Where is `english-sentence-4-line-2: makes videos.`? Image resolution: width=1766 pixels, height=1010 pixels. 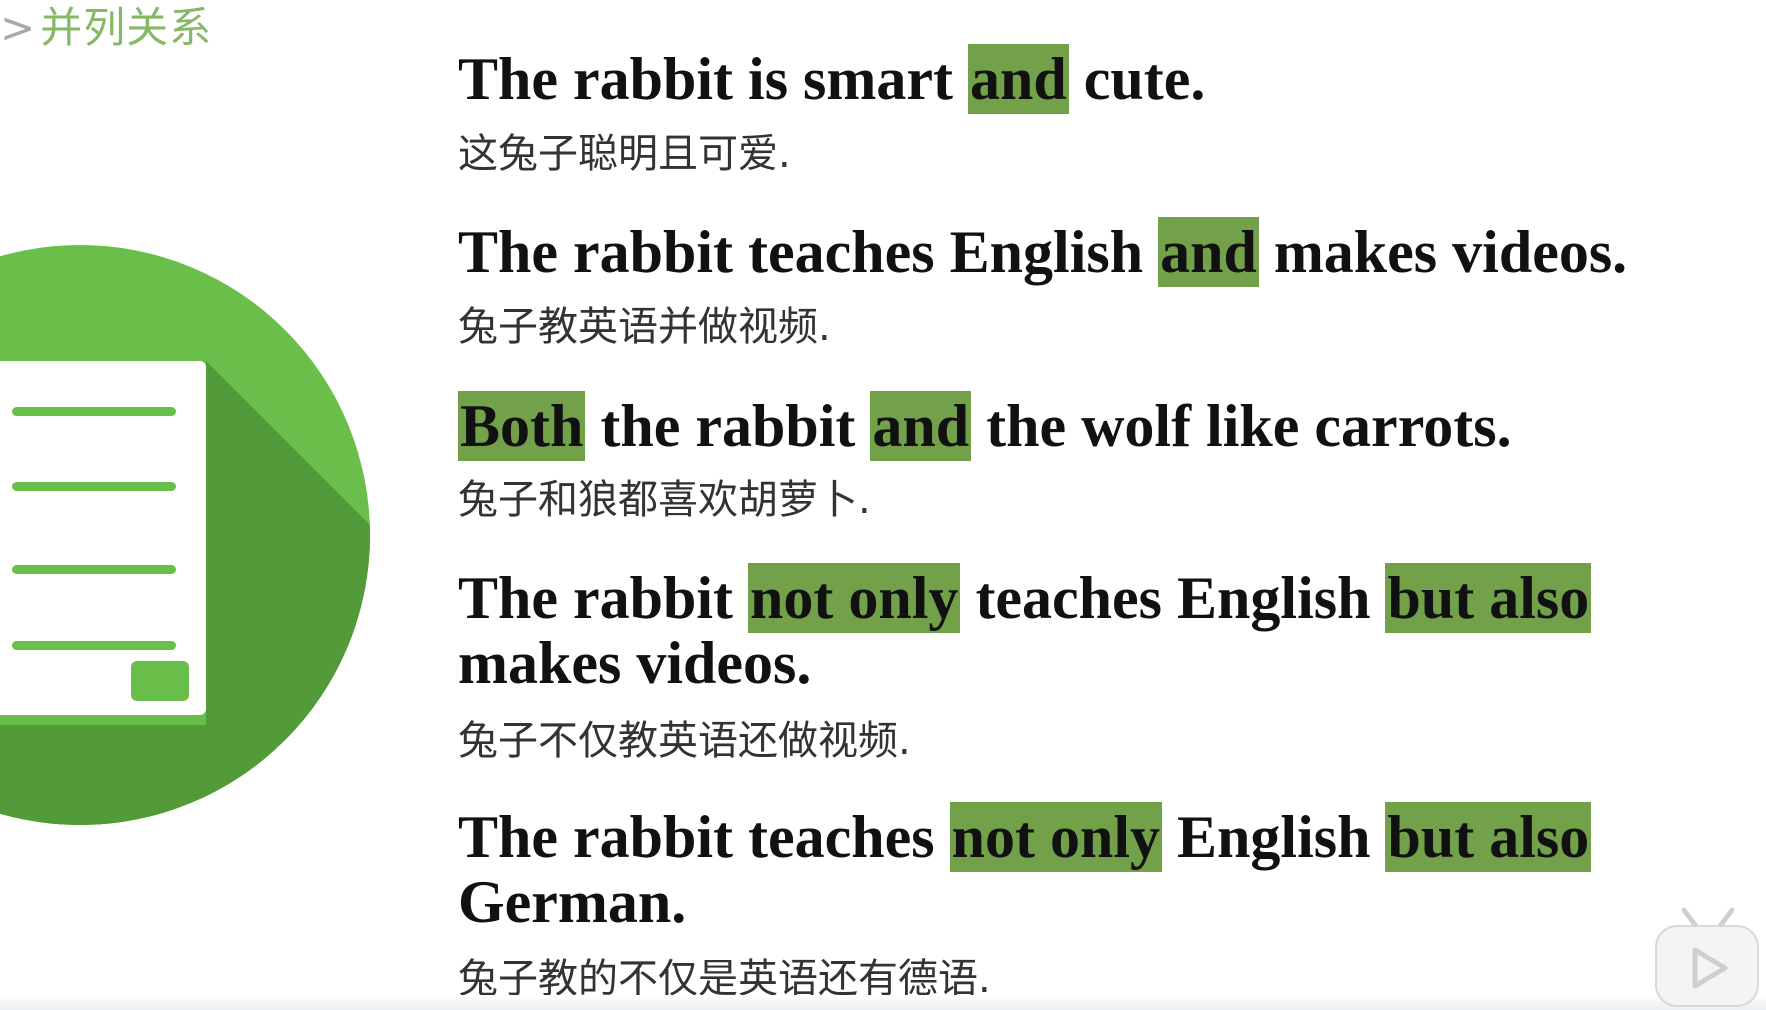
english-sentence-4-line-2: makes videos. is located at coordinates (635, 663).